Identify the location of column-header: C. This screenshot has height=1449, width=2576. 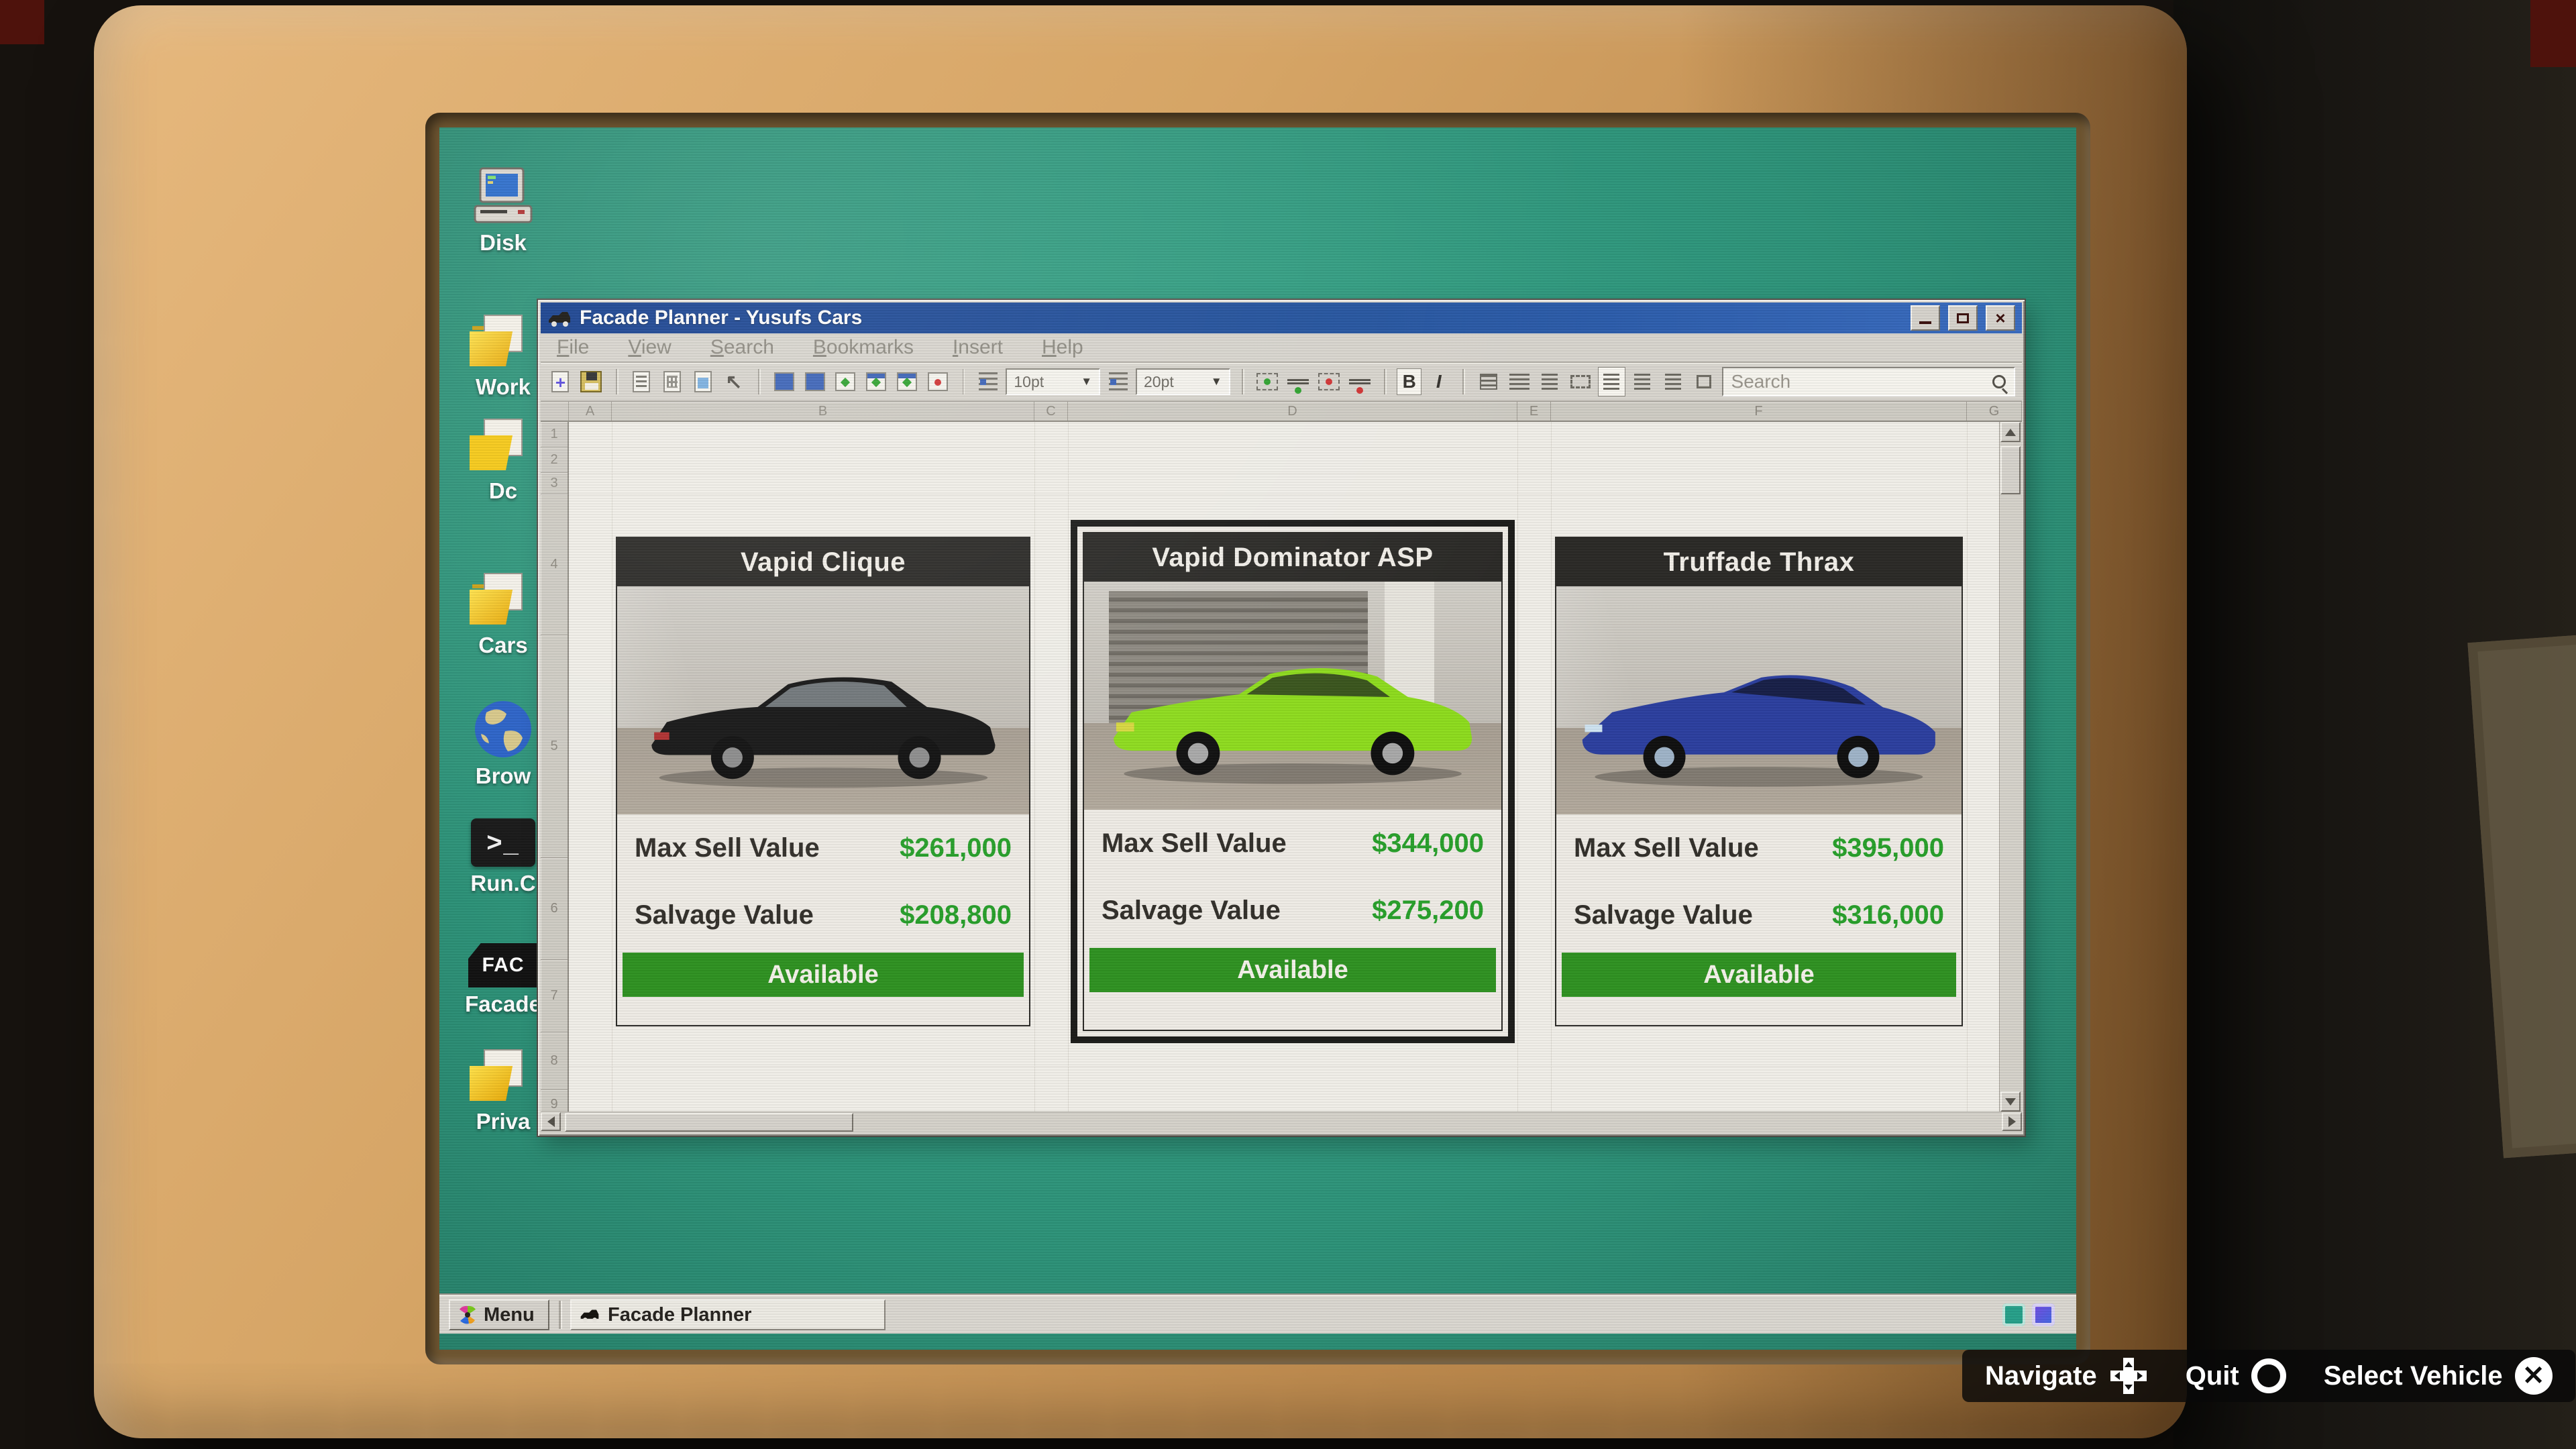
(1051, 411).